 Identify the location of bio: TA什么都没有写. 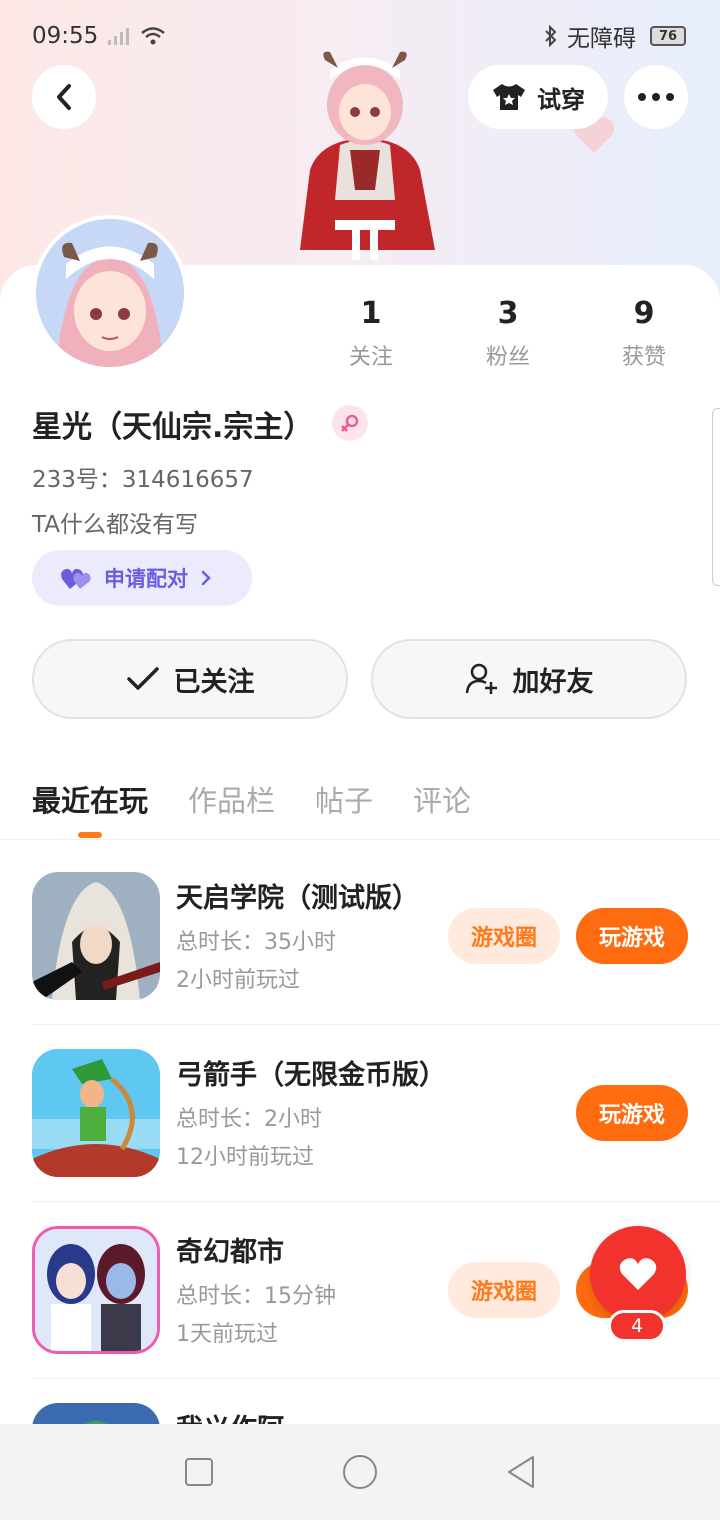
(115, 525).